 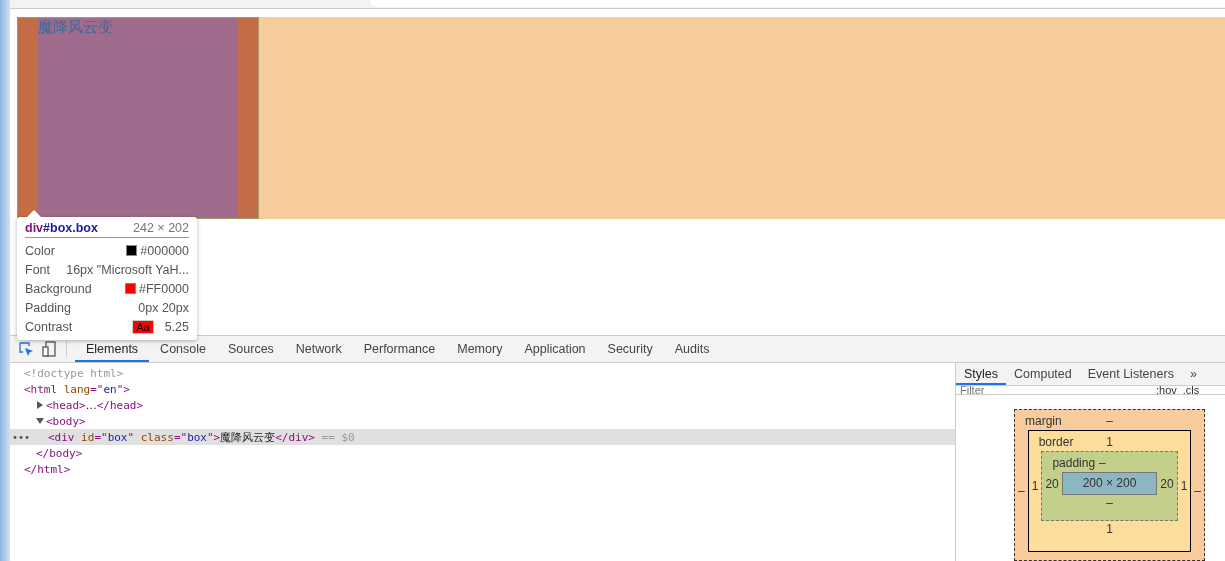 What do you see at coordinates (74, 373) in the screenshot?
I see `code-text: <!doctype html>` at bounding box center [74, 373].